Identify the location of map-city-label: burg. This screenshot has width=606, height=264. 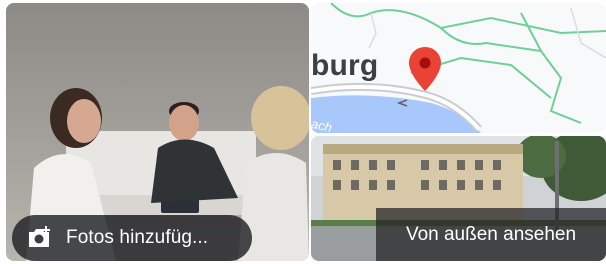
(345, 65).